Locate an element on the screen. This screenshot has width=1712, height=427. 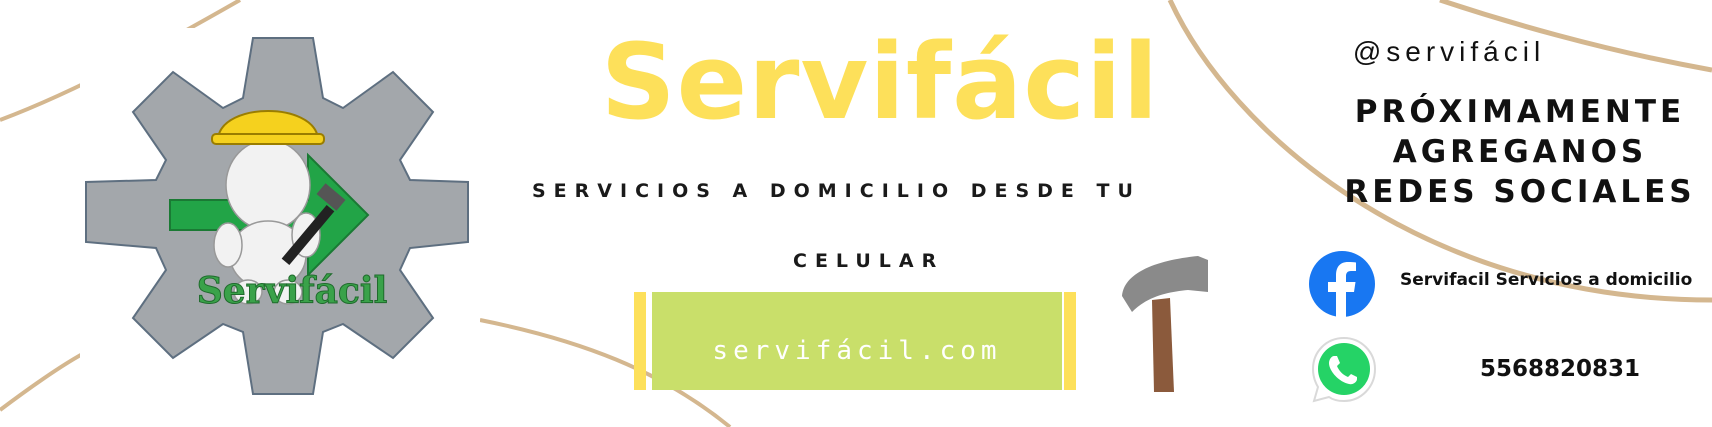
website-right-bar is located at coordinates (1070, 341).